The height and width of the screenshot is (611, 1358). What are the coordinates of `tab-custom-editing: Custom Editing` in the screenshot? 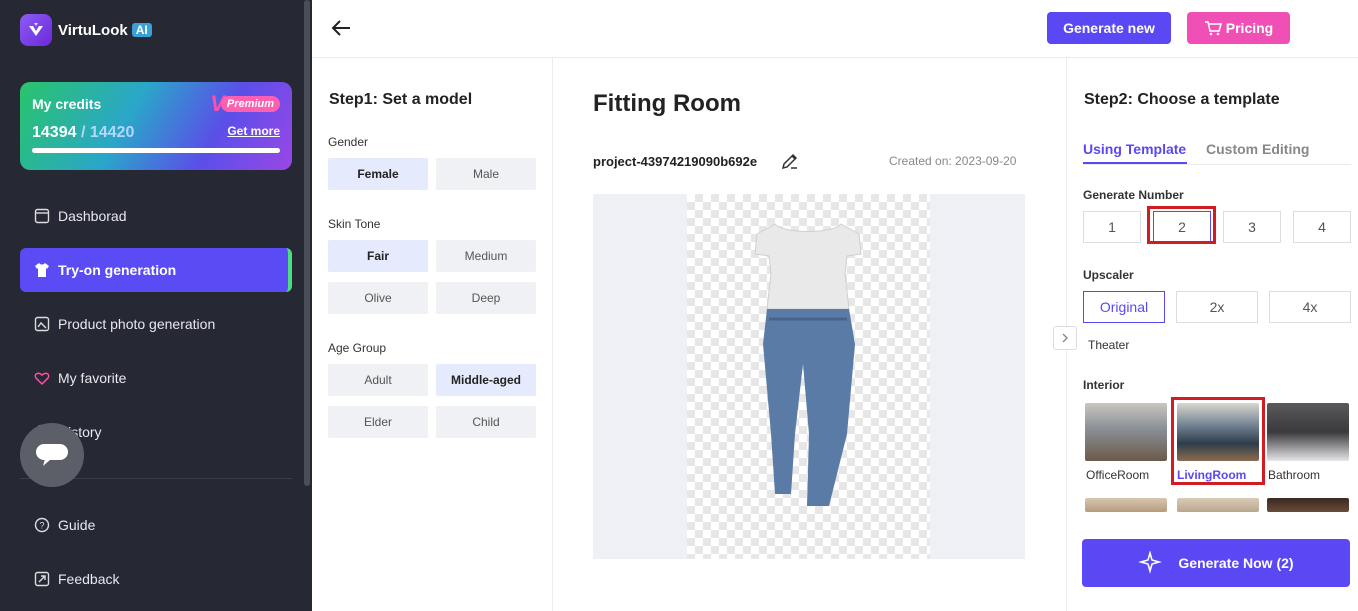 It's located at (1257, 149).